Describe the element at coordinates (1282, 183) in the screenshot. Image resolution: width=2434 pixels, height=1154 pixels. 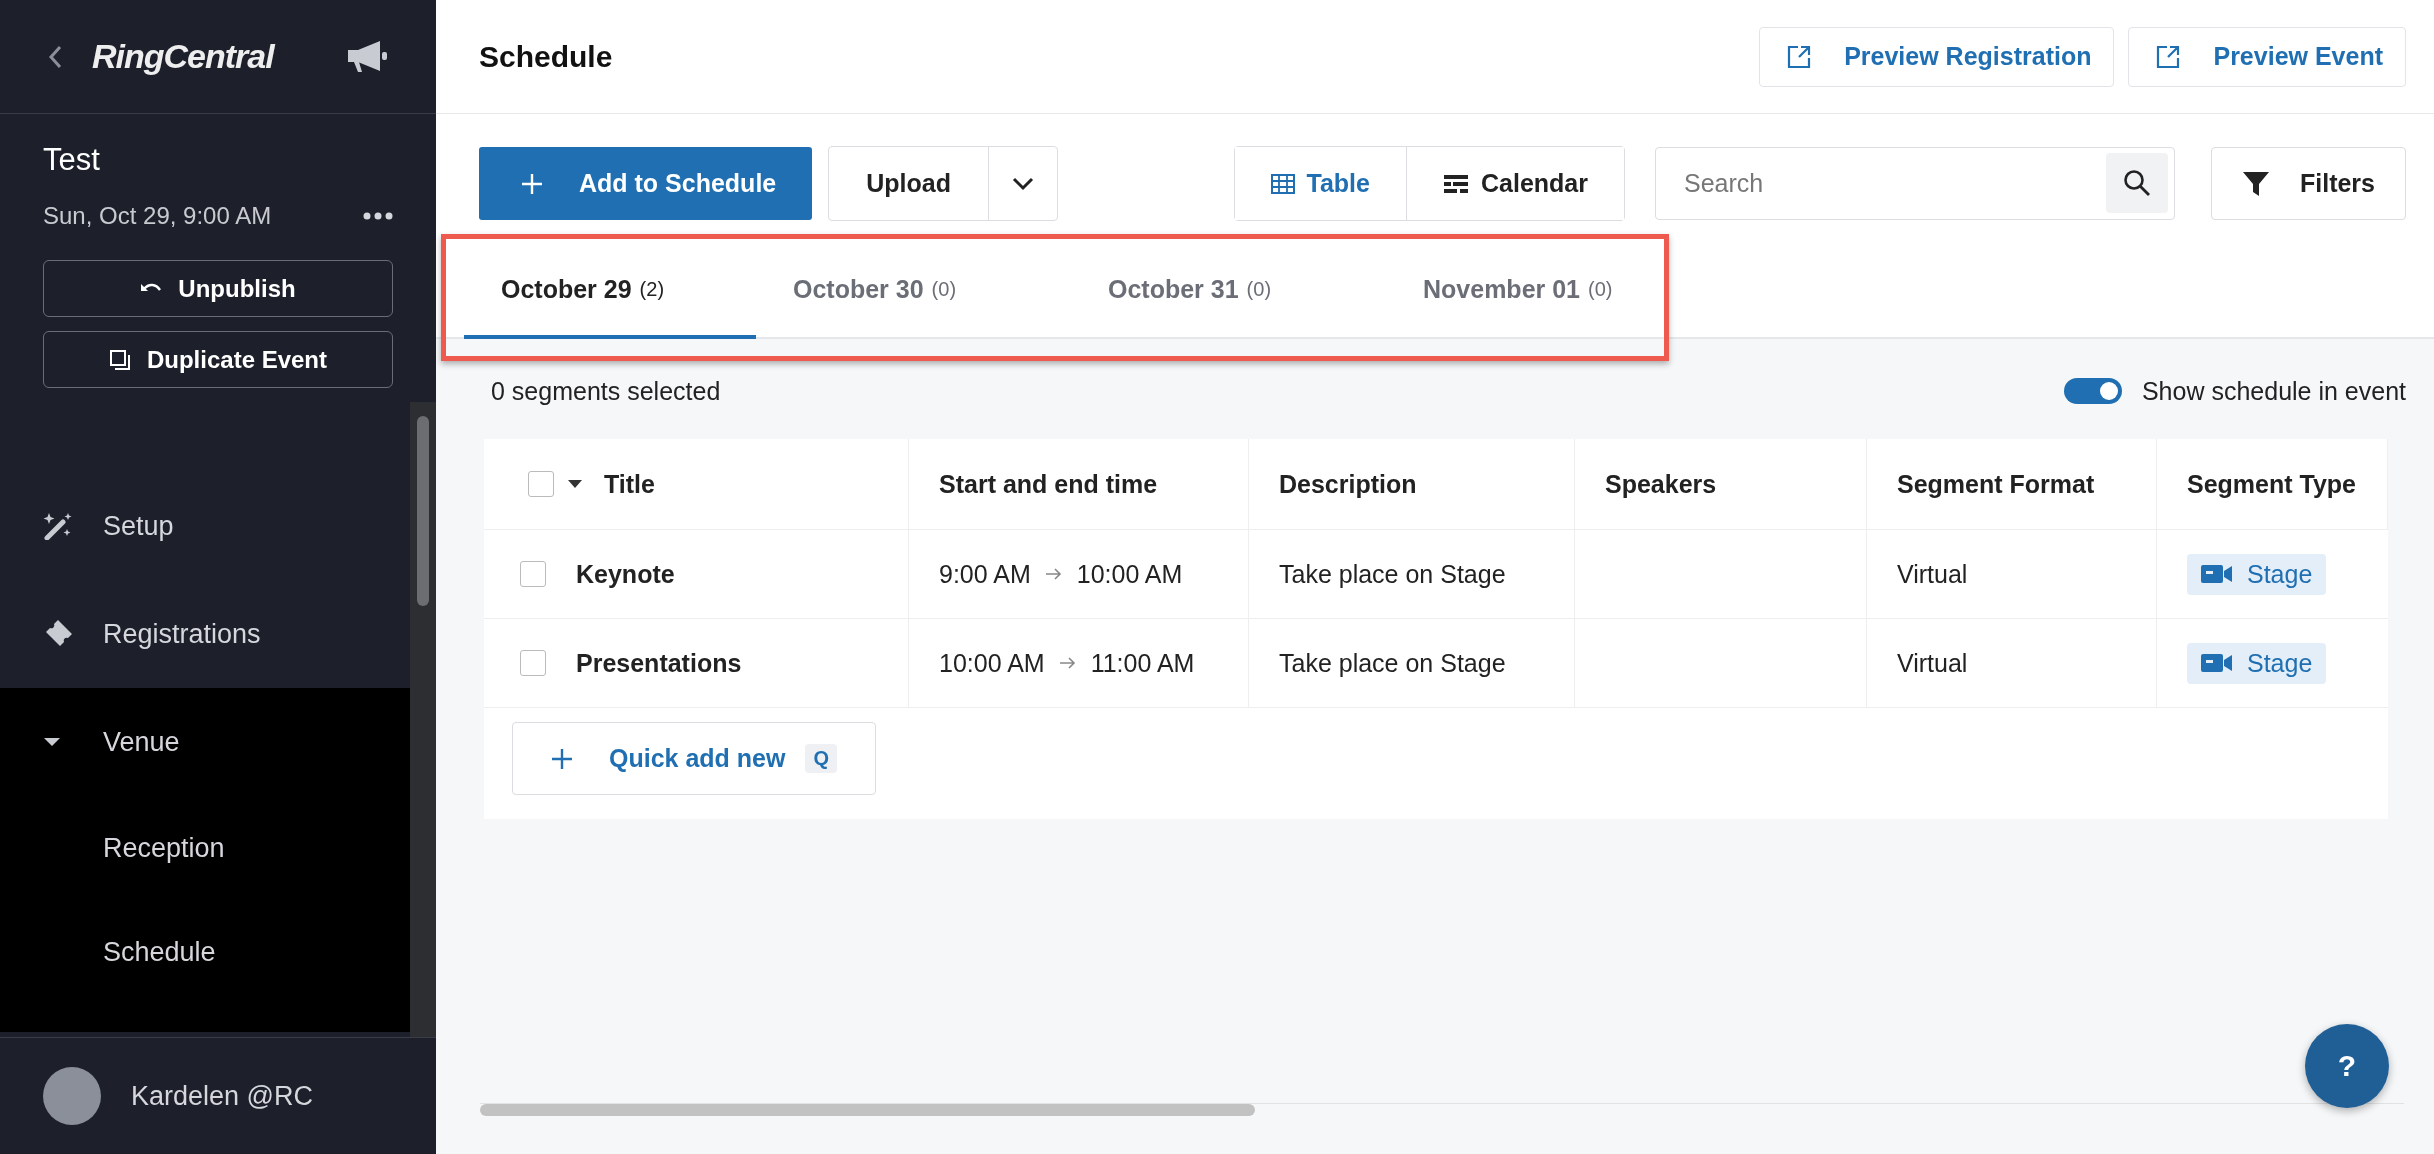
I see `table-icon` at that location.